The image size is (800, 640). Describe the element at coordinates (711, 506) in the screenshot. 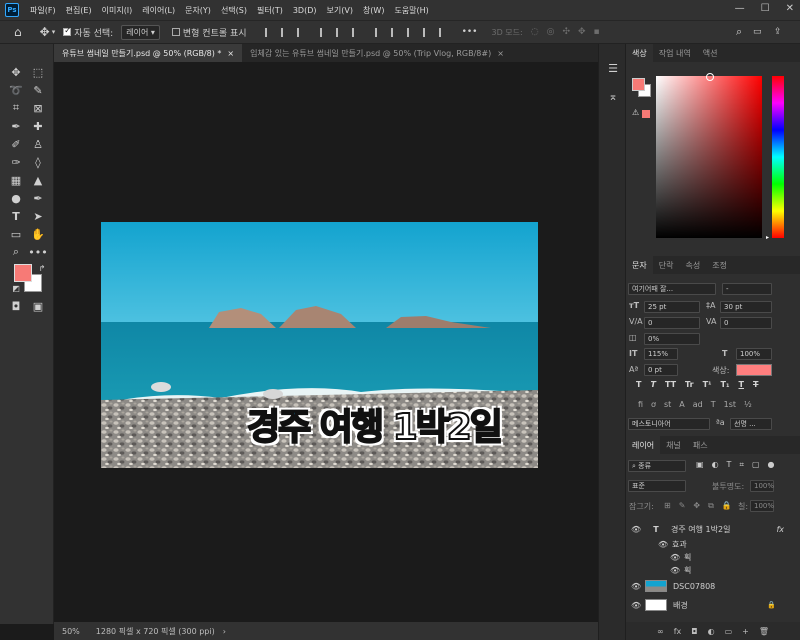

I see `lock-artboard-icon: ⧉` at that location.